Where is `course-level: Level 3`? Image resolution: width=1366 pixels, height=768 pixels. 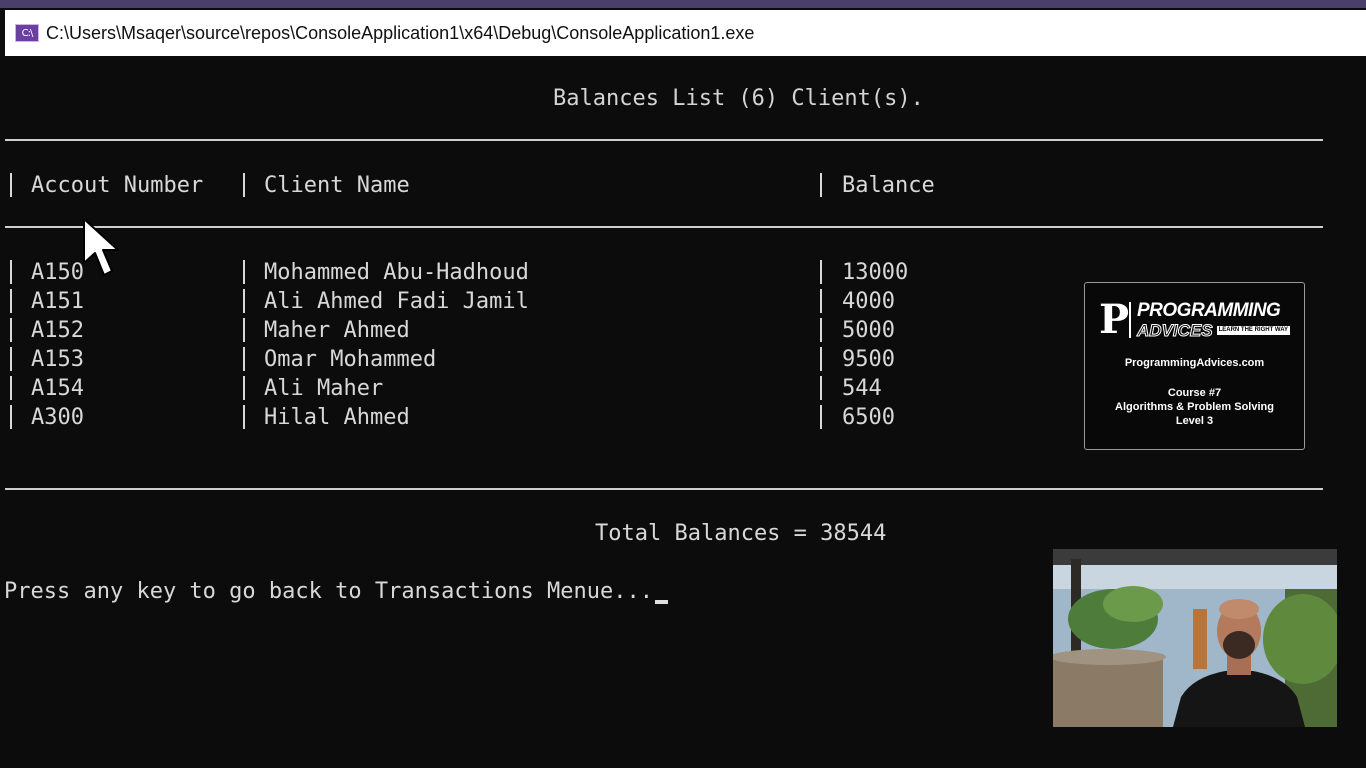
course-level: Level 3 is located at coordinates (1194, 421).